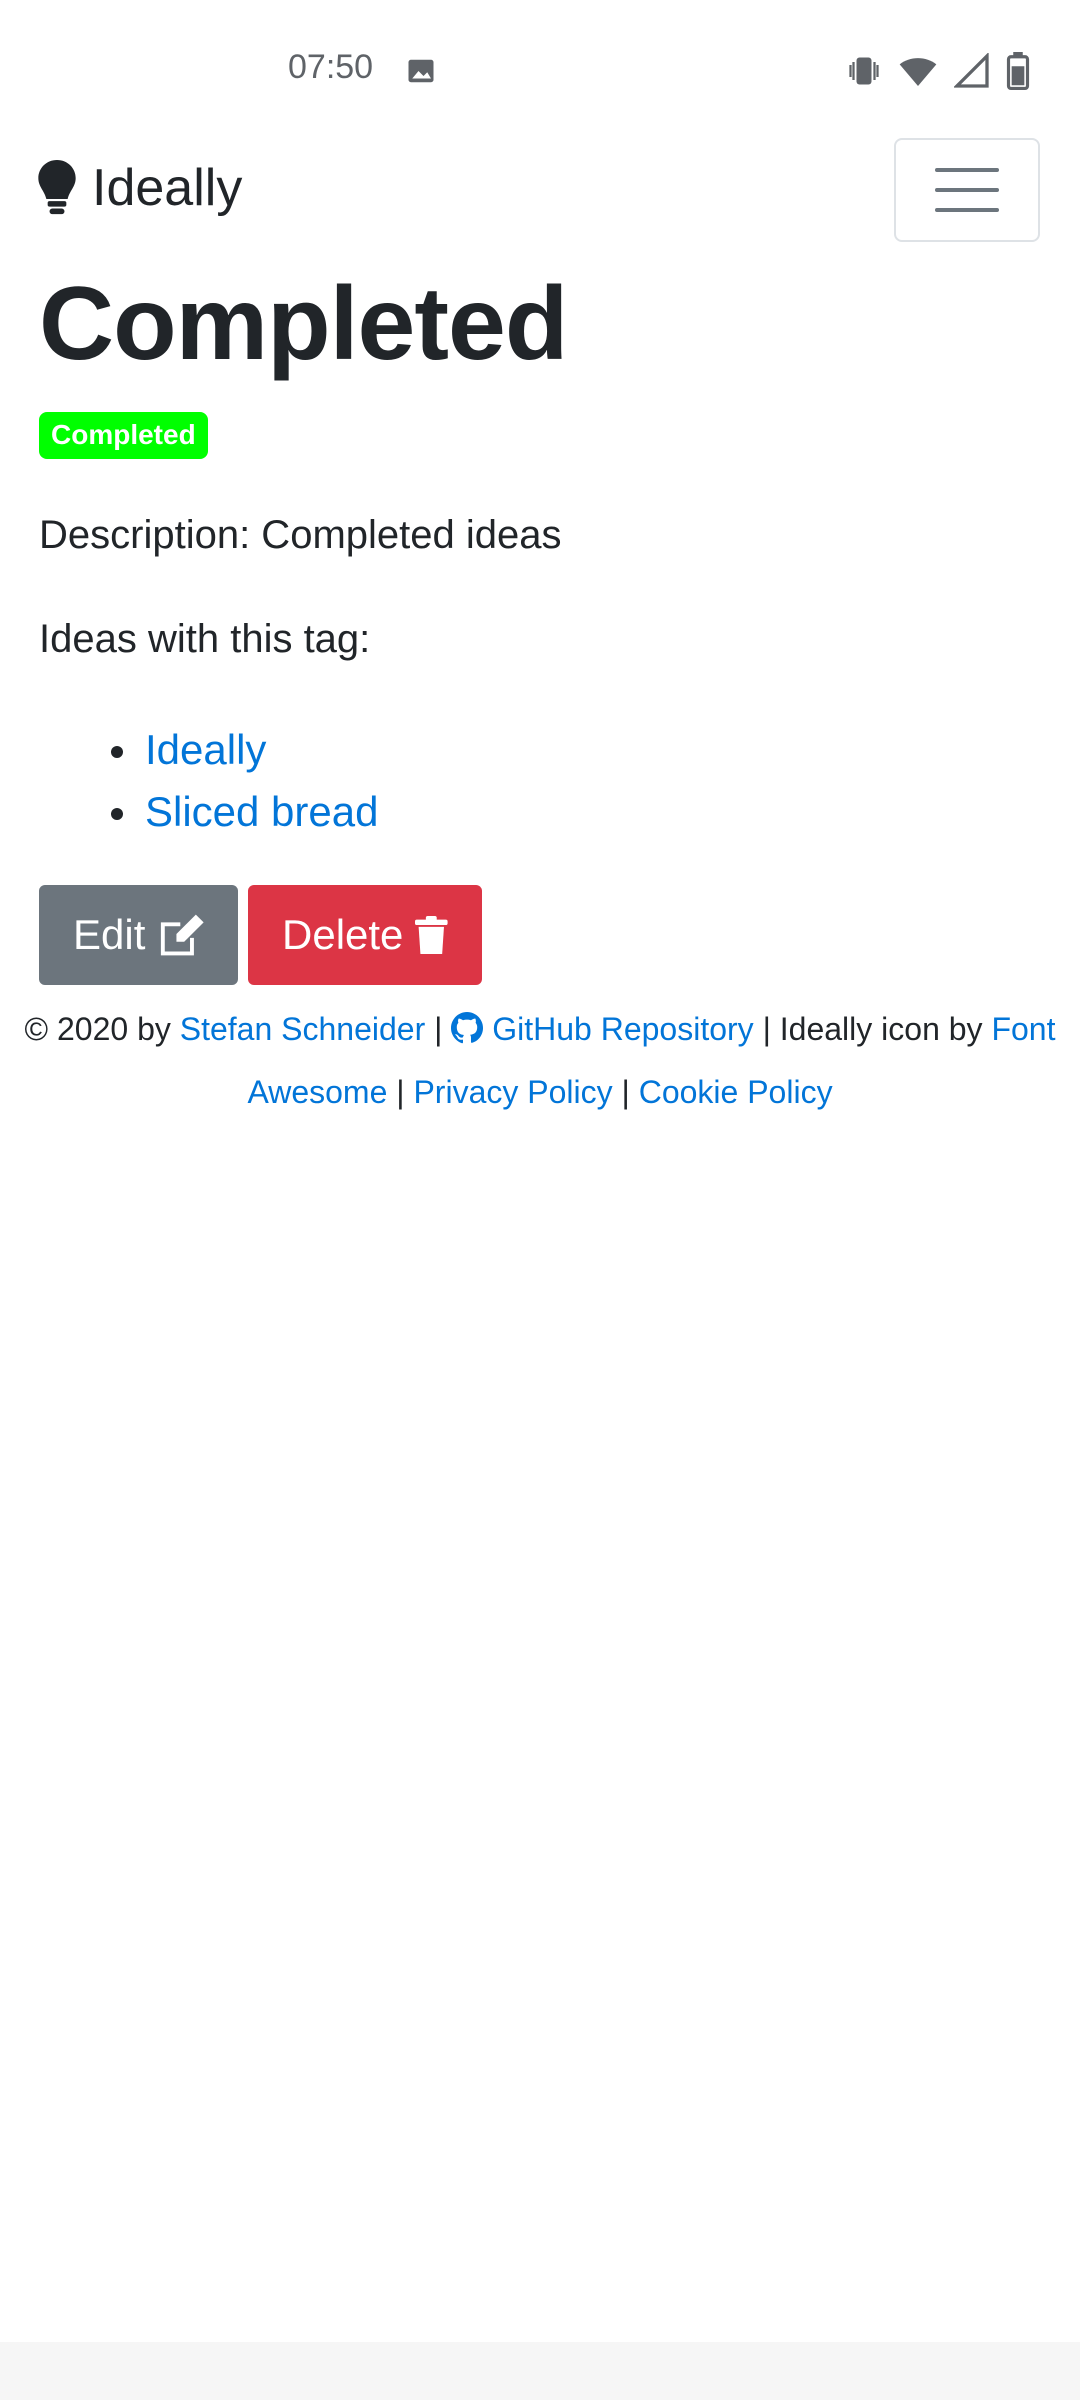  I want to click on delete-button: Delete, so click(365, 935).